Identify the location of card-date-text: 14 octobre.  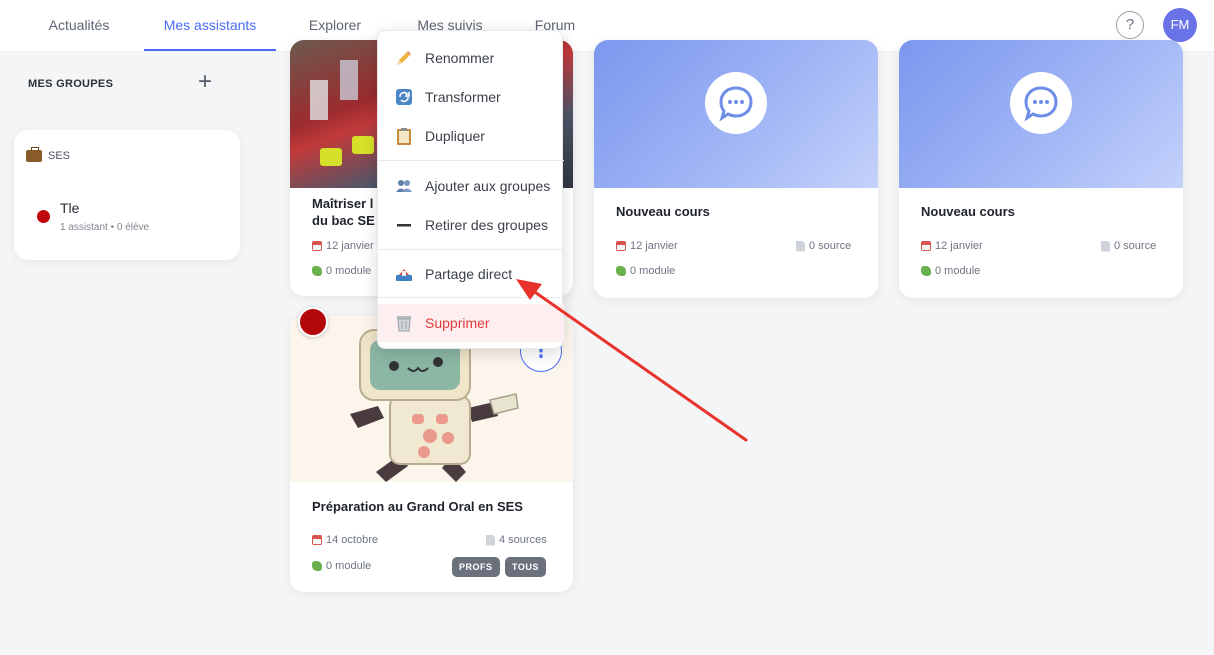
(352, 540).